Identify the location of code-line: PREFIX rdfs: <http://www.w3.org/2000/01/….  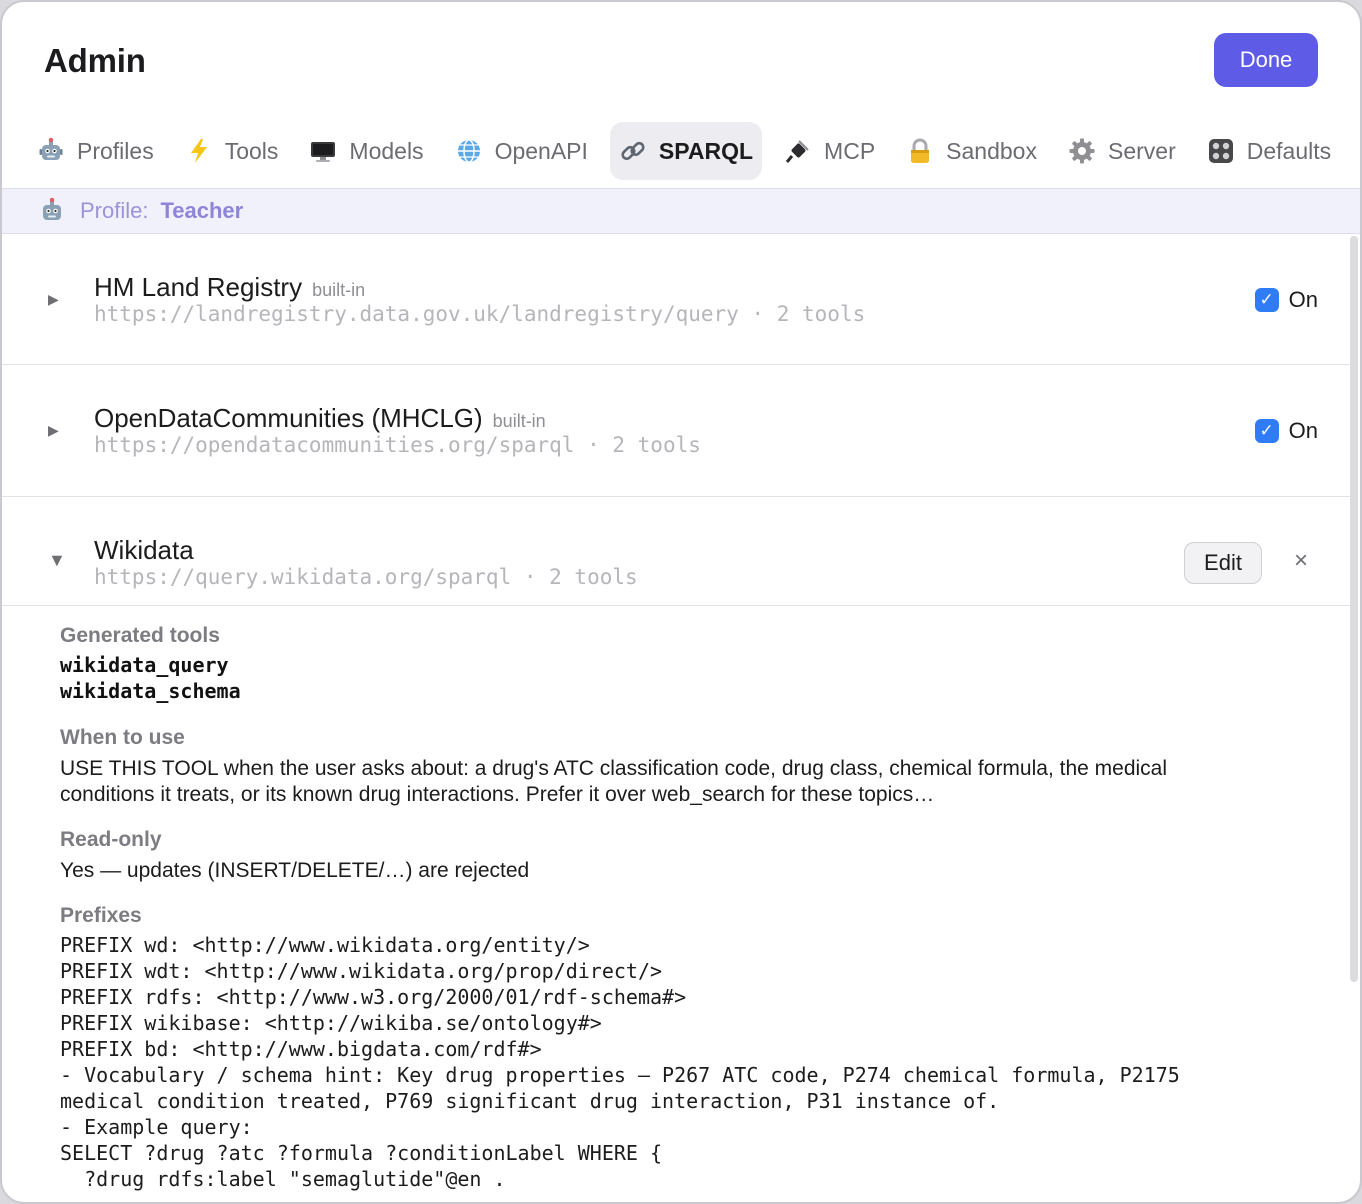
(373, 997).